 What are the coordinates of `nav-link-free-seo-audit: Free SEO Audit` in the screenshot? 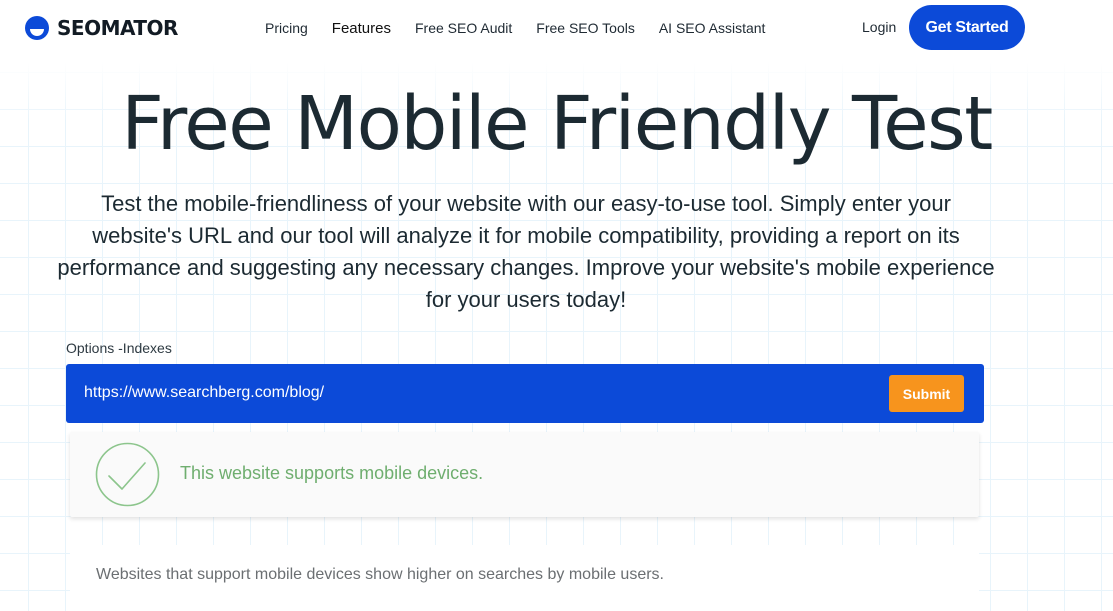 It's located at (463, 28).